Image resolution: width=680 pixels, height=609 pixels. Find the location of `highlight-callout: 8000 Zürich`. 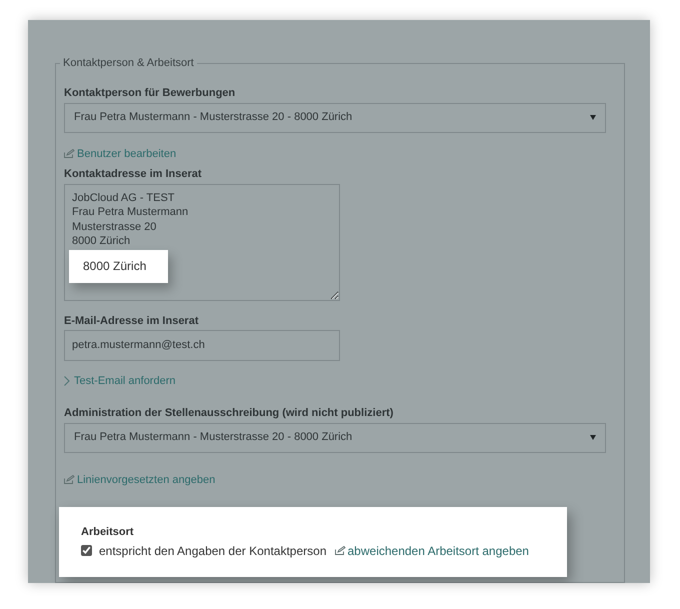

highlight-callout: 8000 Zürich is located at coordinates (118, 266).